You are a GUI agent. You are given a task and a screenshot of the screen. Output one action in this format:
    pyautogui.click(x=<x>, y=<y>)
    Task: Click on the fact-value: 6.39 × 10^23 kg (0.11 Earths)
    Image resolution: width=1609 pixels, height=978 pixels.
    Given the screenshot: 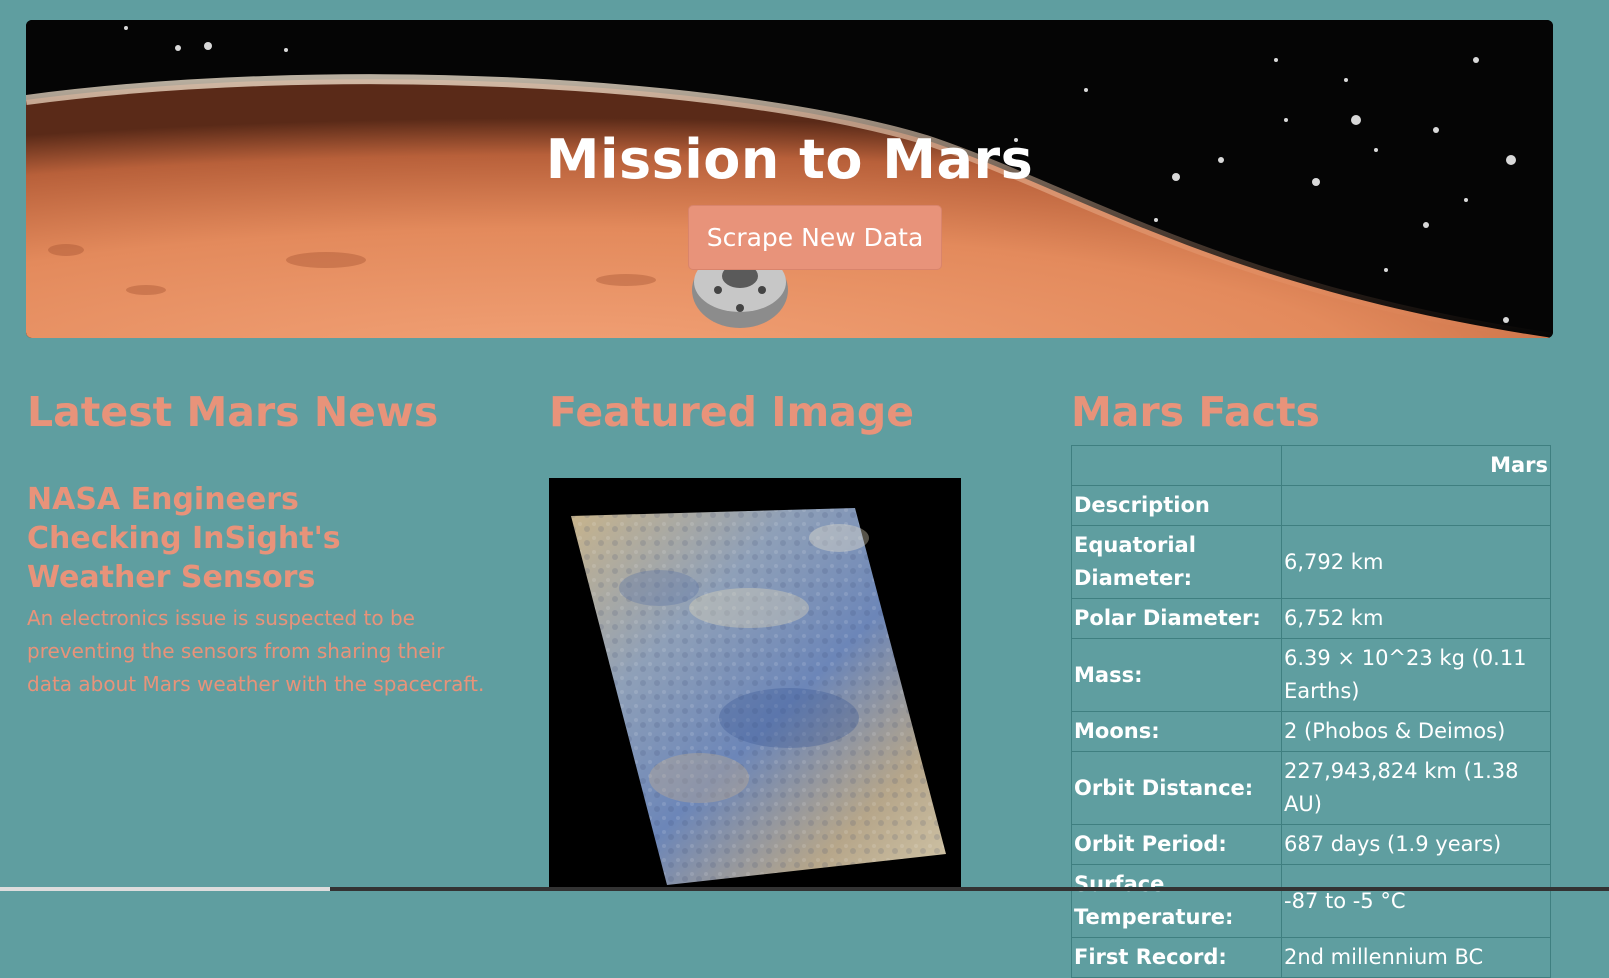 What is the action you would take?
    pyautogui.click(x=1416, y=675)
    